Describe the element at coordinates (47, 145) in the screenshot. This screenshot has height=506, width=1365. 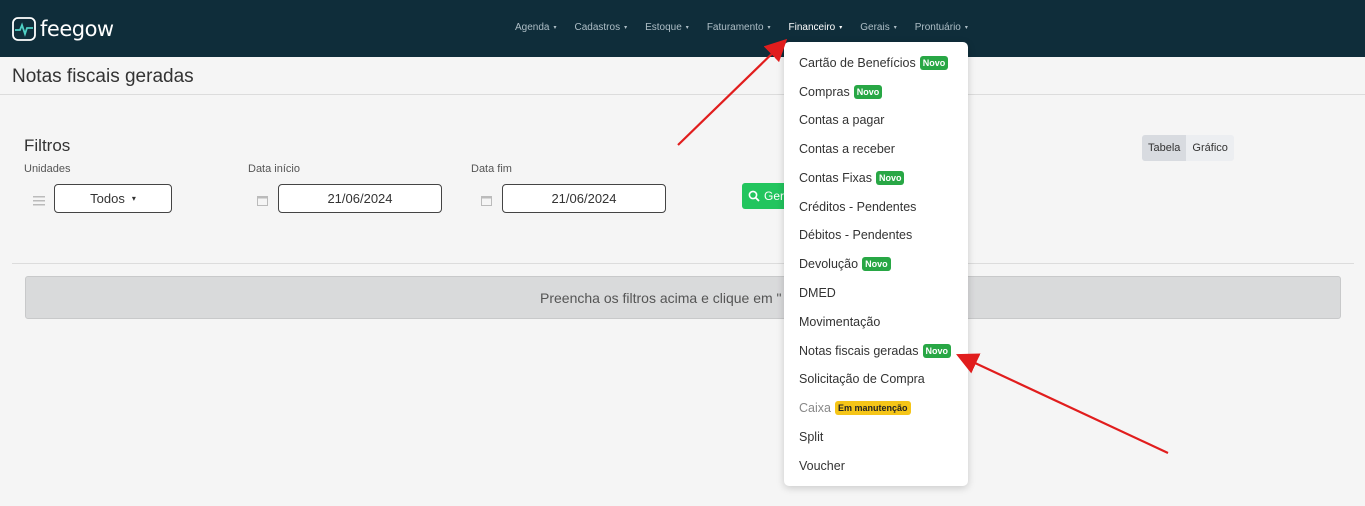
I see `filters-title: Filtros` at that location.